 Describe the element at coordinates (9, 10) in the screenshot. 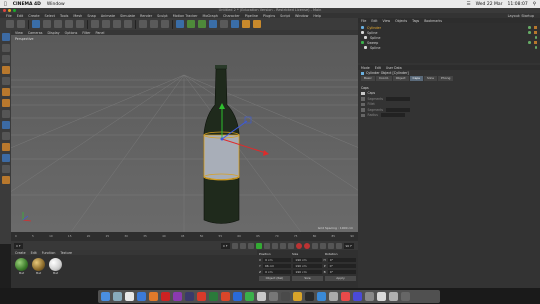

I see `minimize-icon` at that location.